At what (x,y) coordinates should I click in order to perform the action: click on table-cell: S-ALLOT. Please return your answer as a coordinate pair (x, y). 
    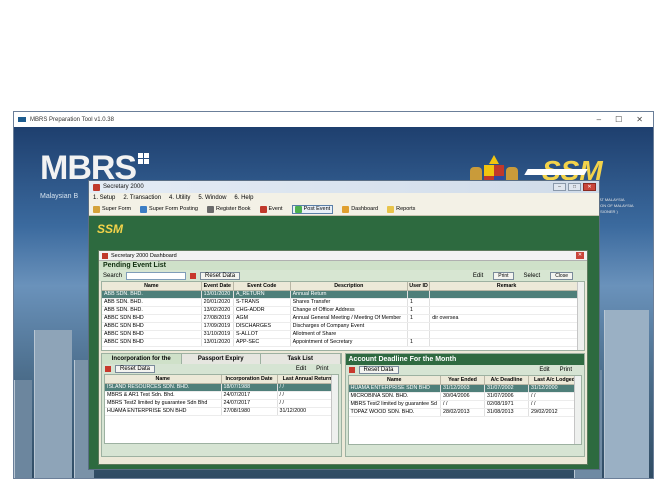
    Looking at the image, I should click on (262, 334).